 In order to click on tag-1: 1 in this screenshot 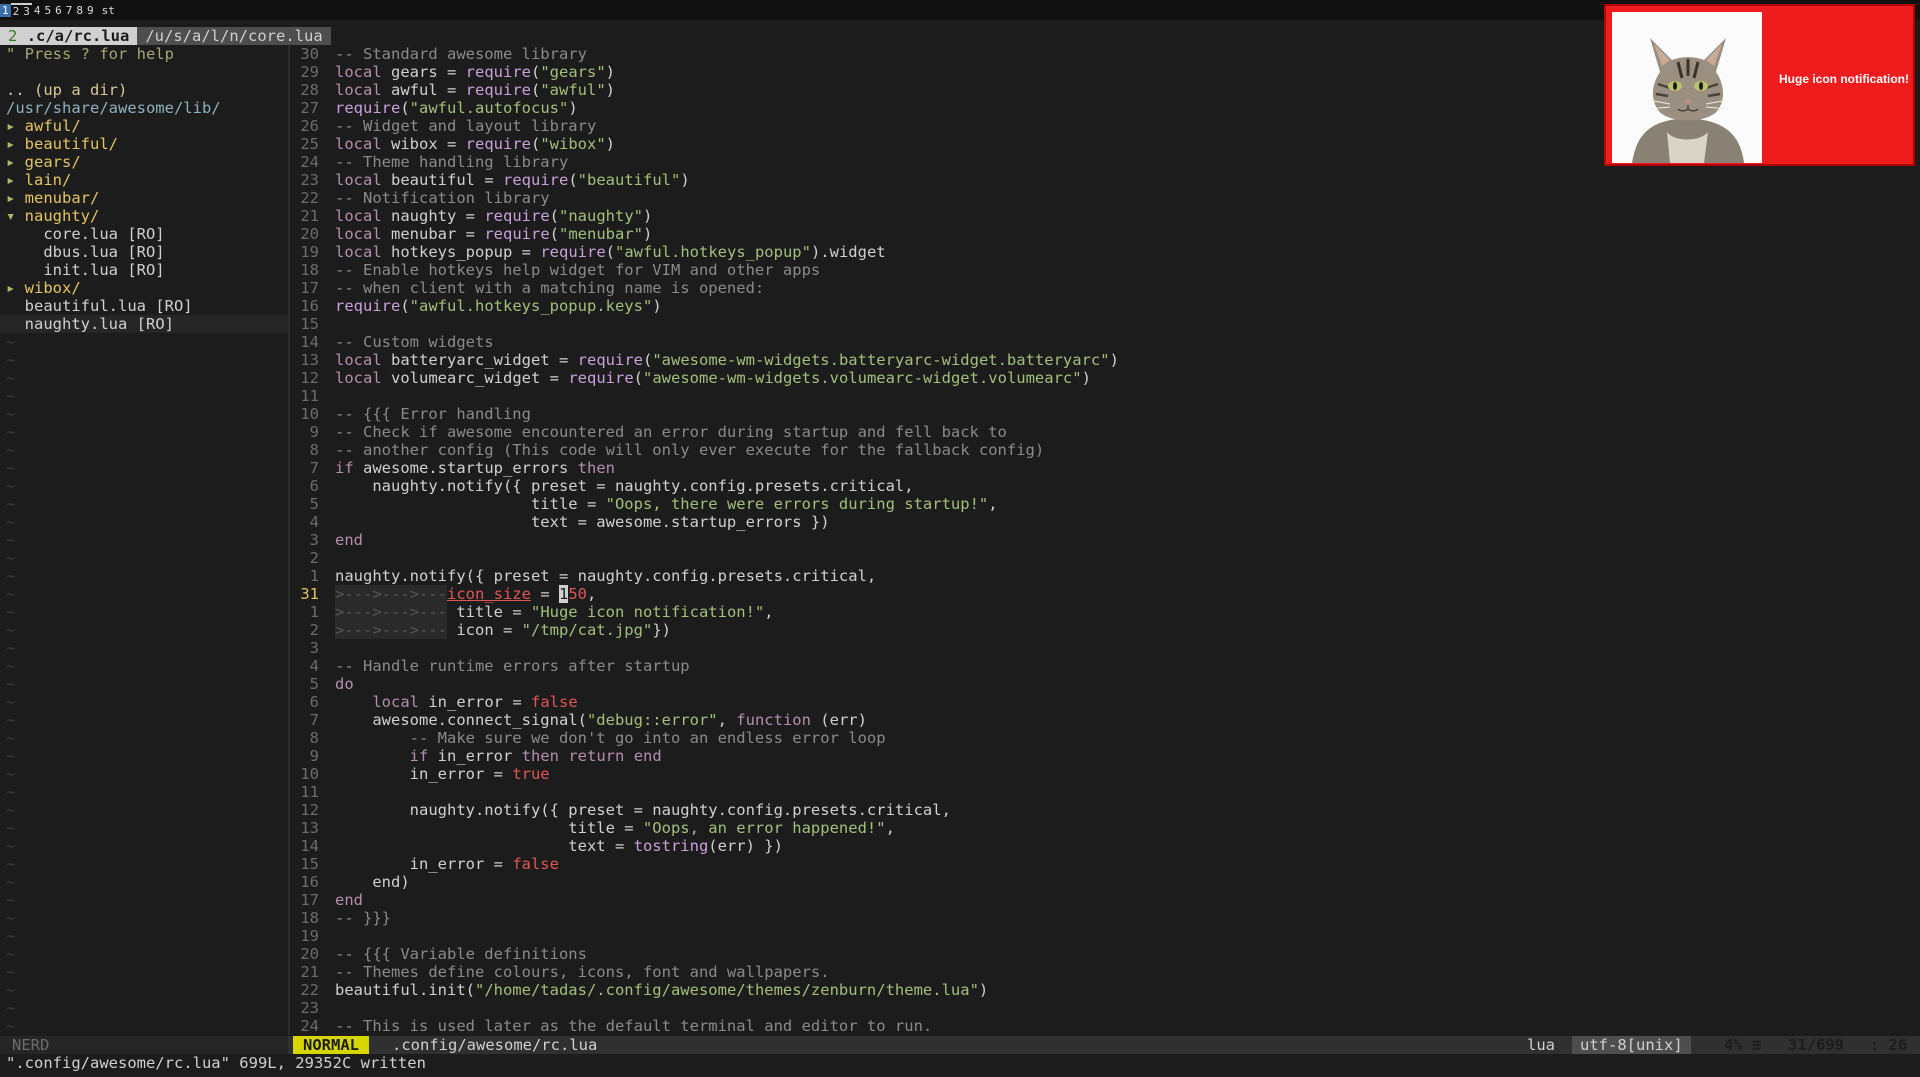, I will do `click(5, 10)`.